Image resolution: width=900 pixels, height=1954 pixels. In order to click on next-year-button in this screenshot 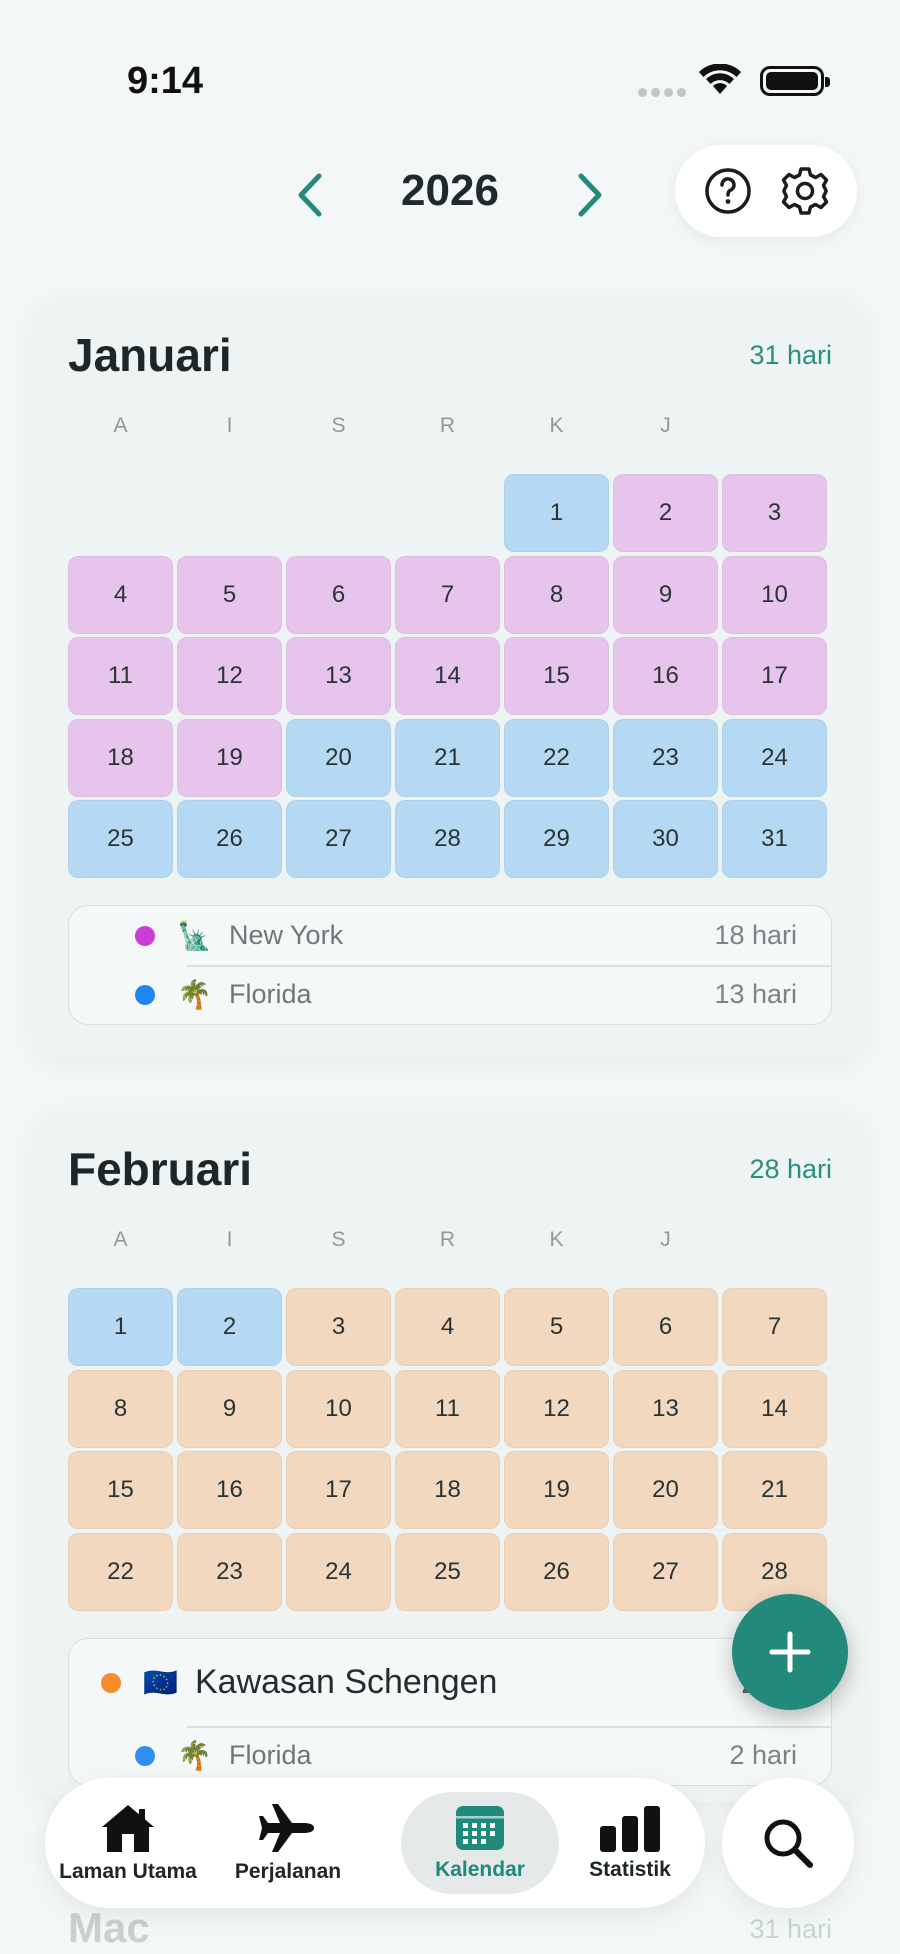, I will do `click(590, 195)`.